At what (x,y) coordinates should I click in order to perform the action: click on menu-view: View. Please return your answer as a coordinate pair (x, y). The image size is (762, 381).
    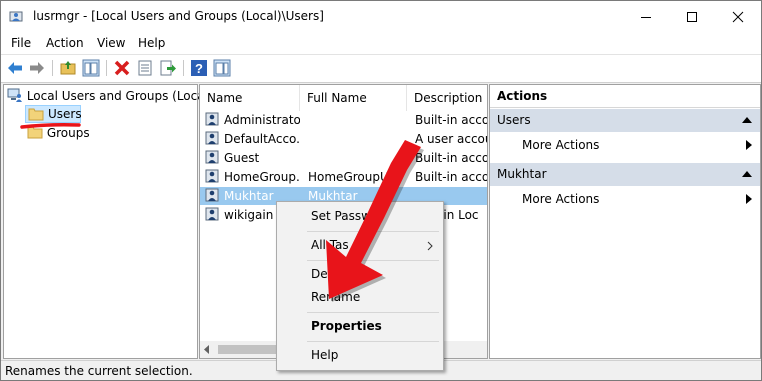
    Looking at the image, I should click on (111, 43).